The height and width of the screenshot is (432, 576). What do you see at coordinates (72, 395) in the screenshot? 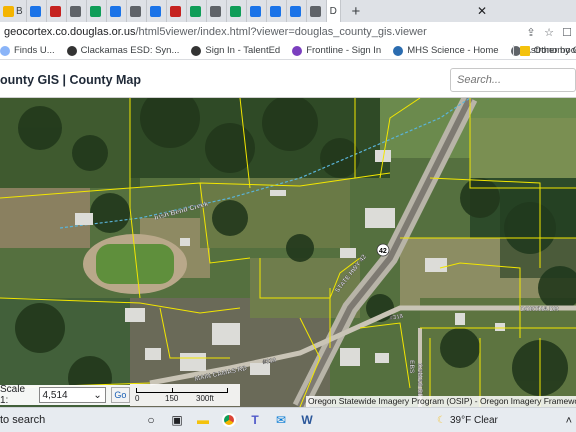
I see `scale-select: 4,514 ⌄` at bounding box center [72, 395].